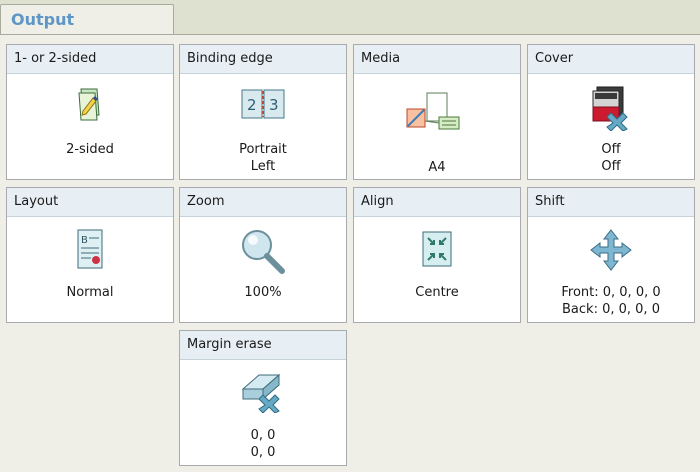 The height and width of the screenshot is (472, 700). I want to click on tile-title: Align, so click(377, 201).